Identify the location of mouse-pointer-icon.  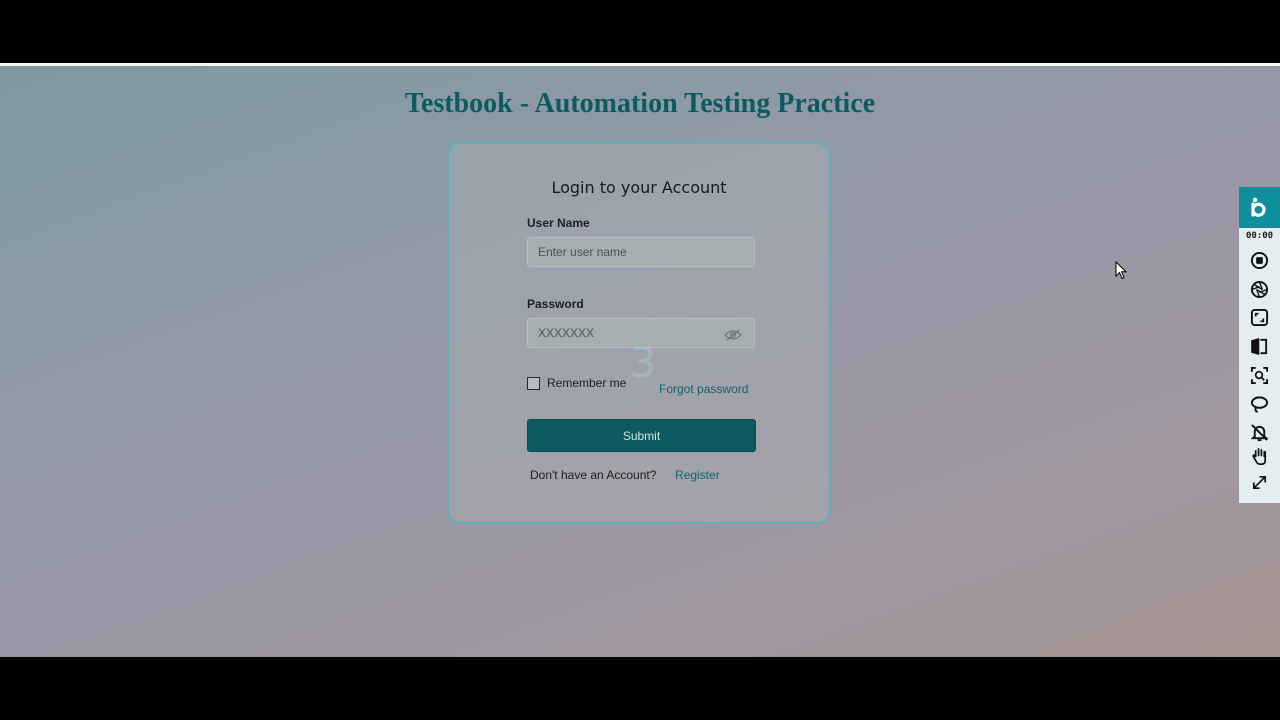
(1121, 270).